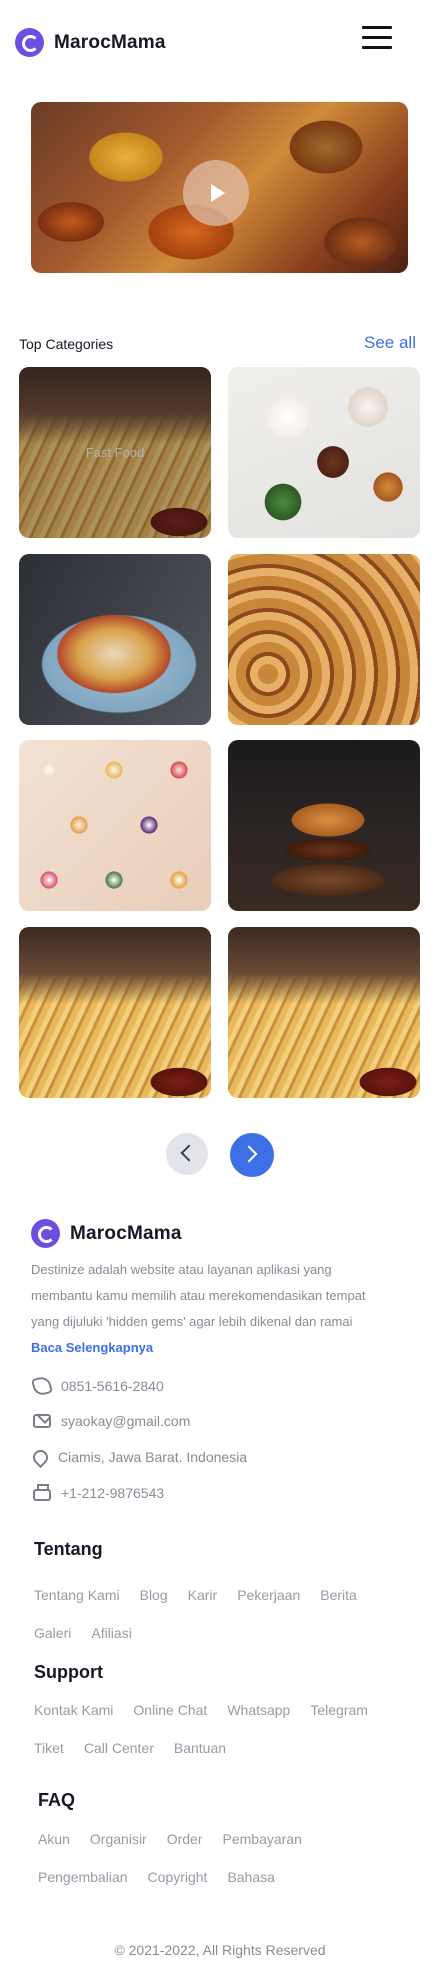  I want to click on footer-link: Akun, so click(54, 1839).